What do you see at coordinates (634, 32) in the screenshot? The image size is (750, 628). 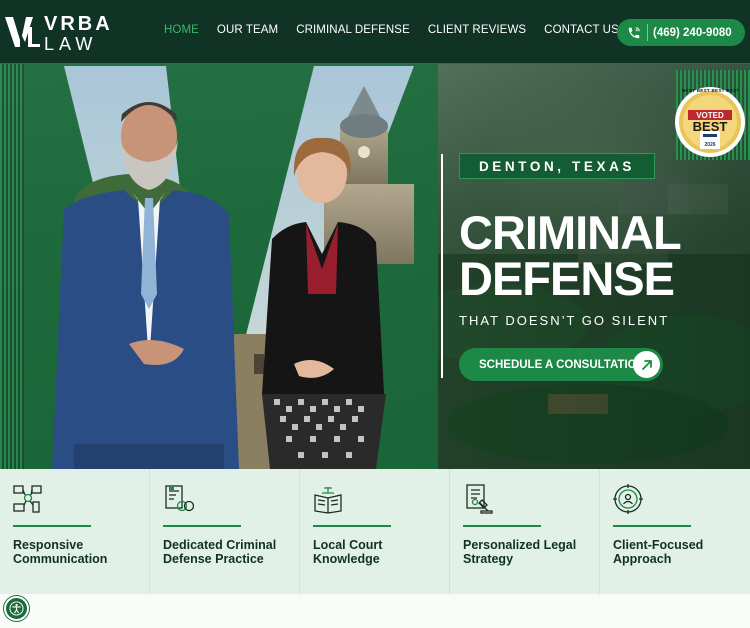 I see `phone-icon` at bounding box center [634, 32].